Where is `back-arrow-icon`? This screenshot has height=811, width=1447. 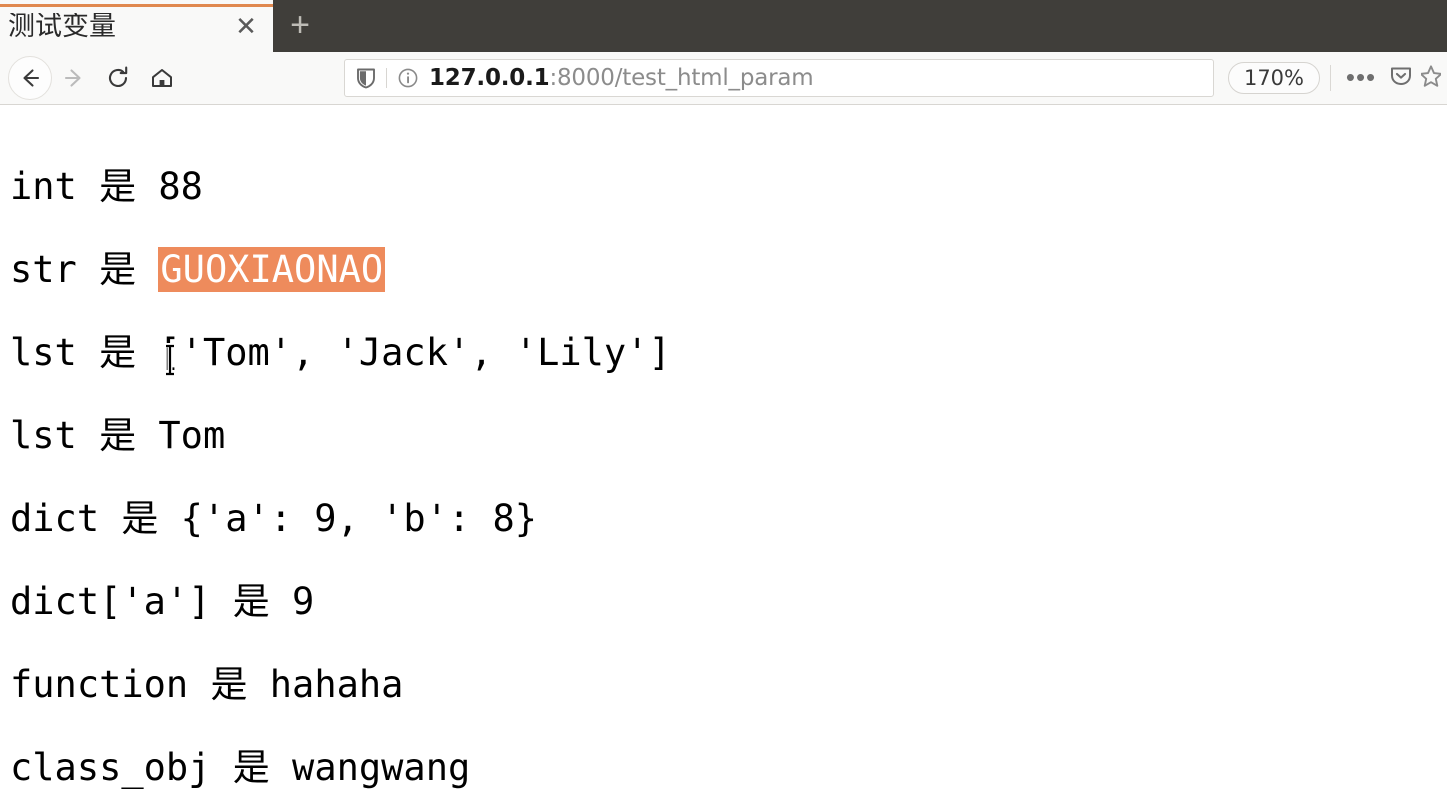
back-arrow-icon is located at coordinates (30, 78).